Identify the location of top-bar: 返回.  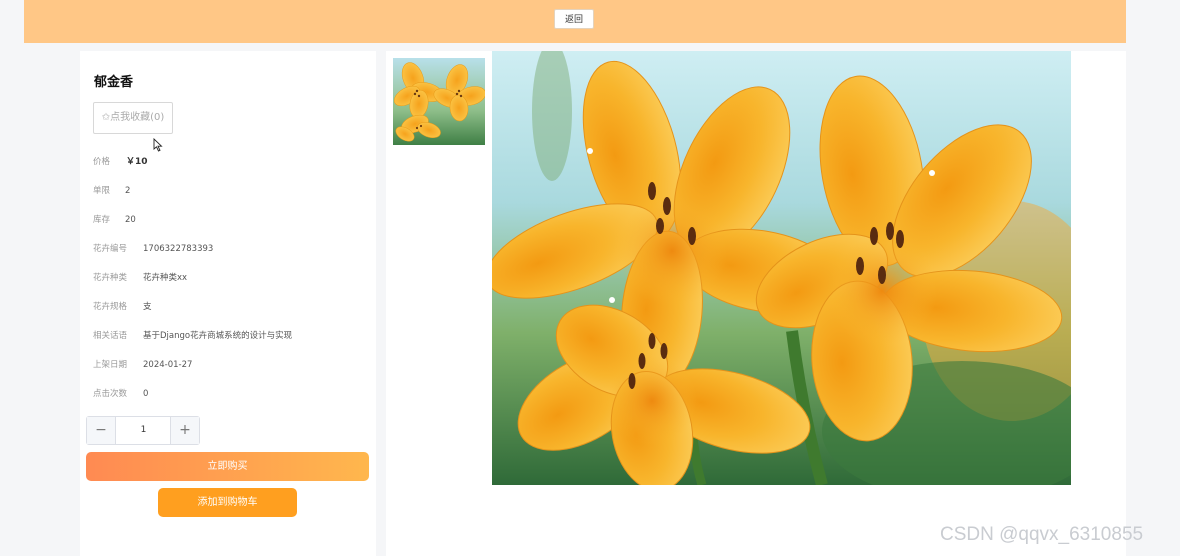
(575, 21).